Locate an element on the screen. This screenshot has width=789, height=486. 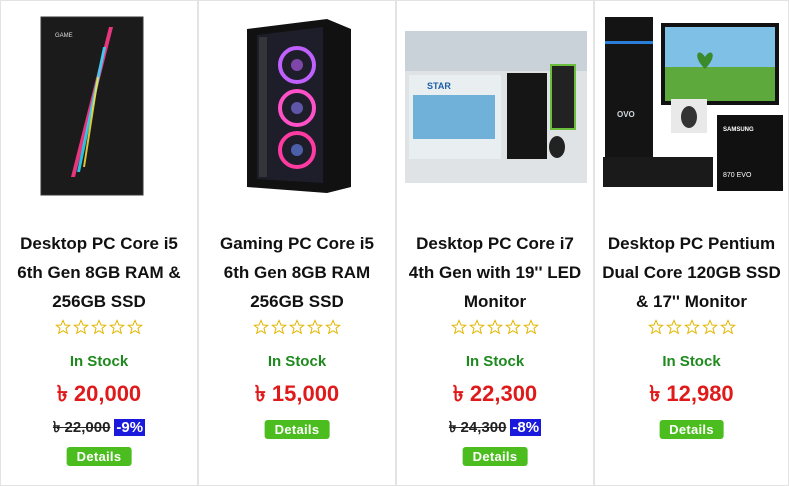
case-label-text: GAME is located at coordinates (64, 36).